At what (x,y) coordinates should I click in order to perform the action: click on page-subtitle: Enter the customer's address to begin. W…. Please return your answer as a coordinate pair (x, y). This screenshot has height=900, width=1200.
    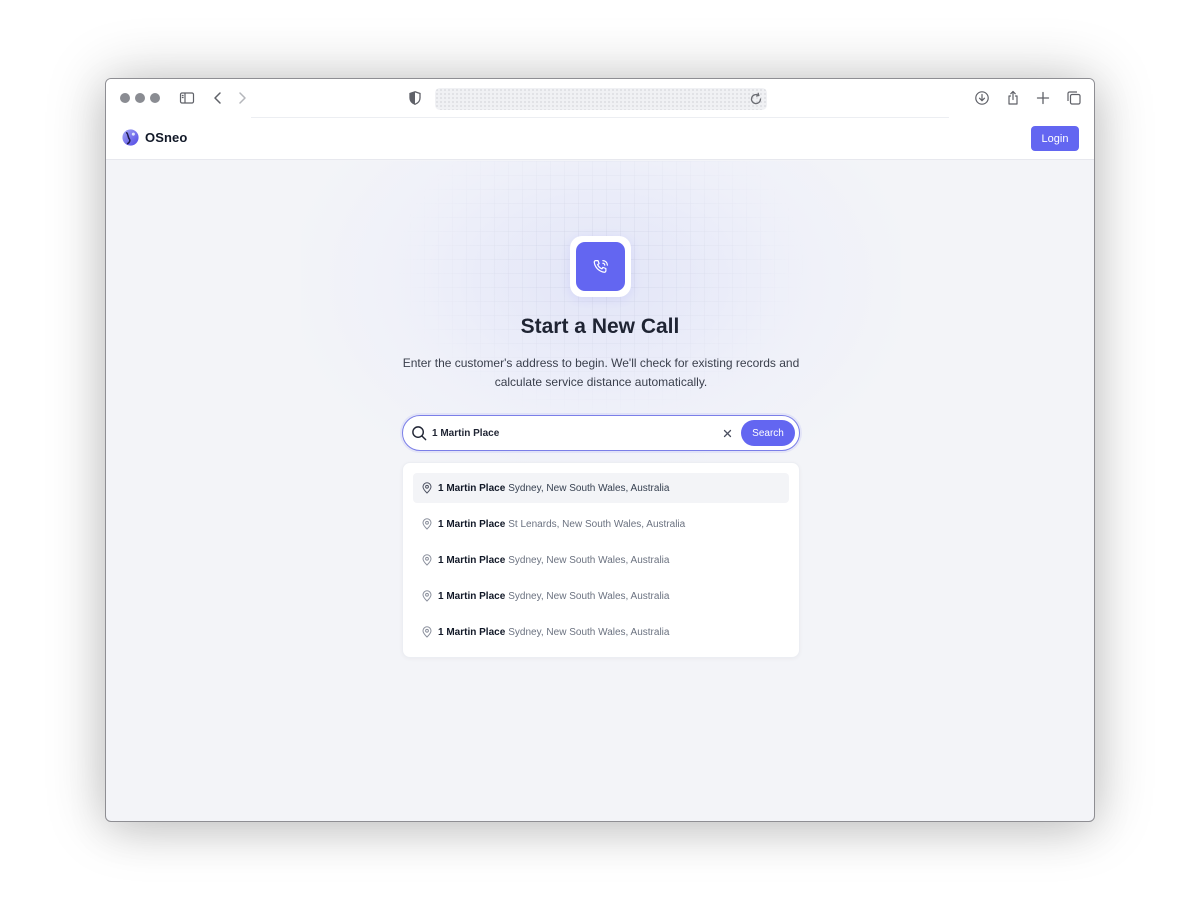
    Looking at the image, I should click on (601, 372).